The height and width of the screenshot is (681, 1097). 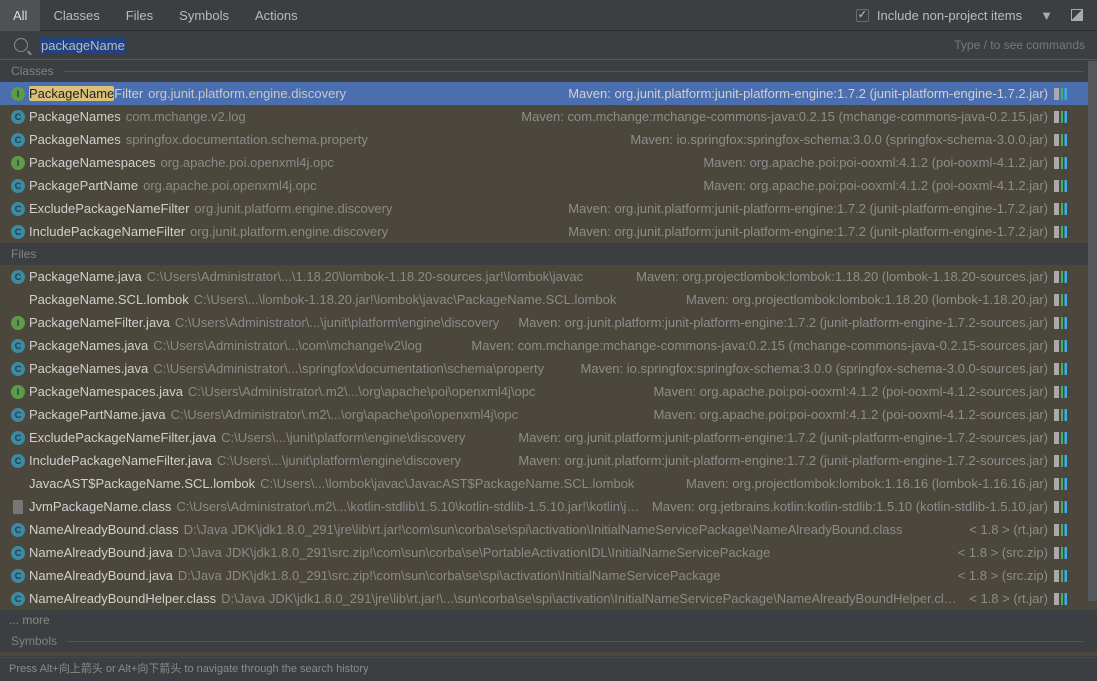 What do you see at coordinates (548, 71) in the screenshot?
I see `section-header-classes: Classes` at bounding box center [548, 71].